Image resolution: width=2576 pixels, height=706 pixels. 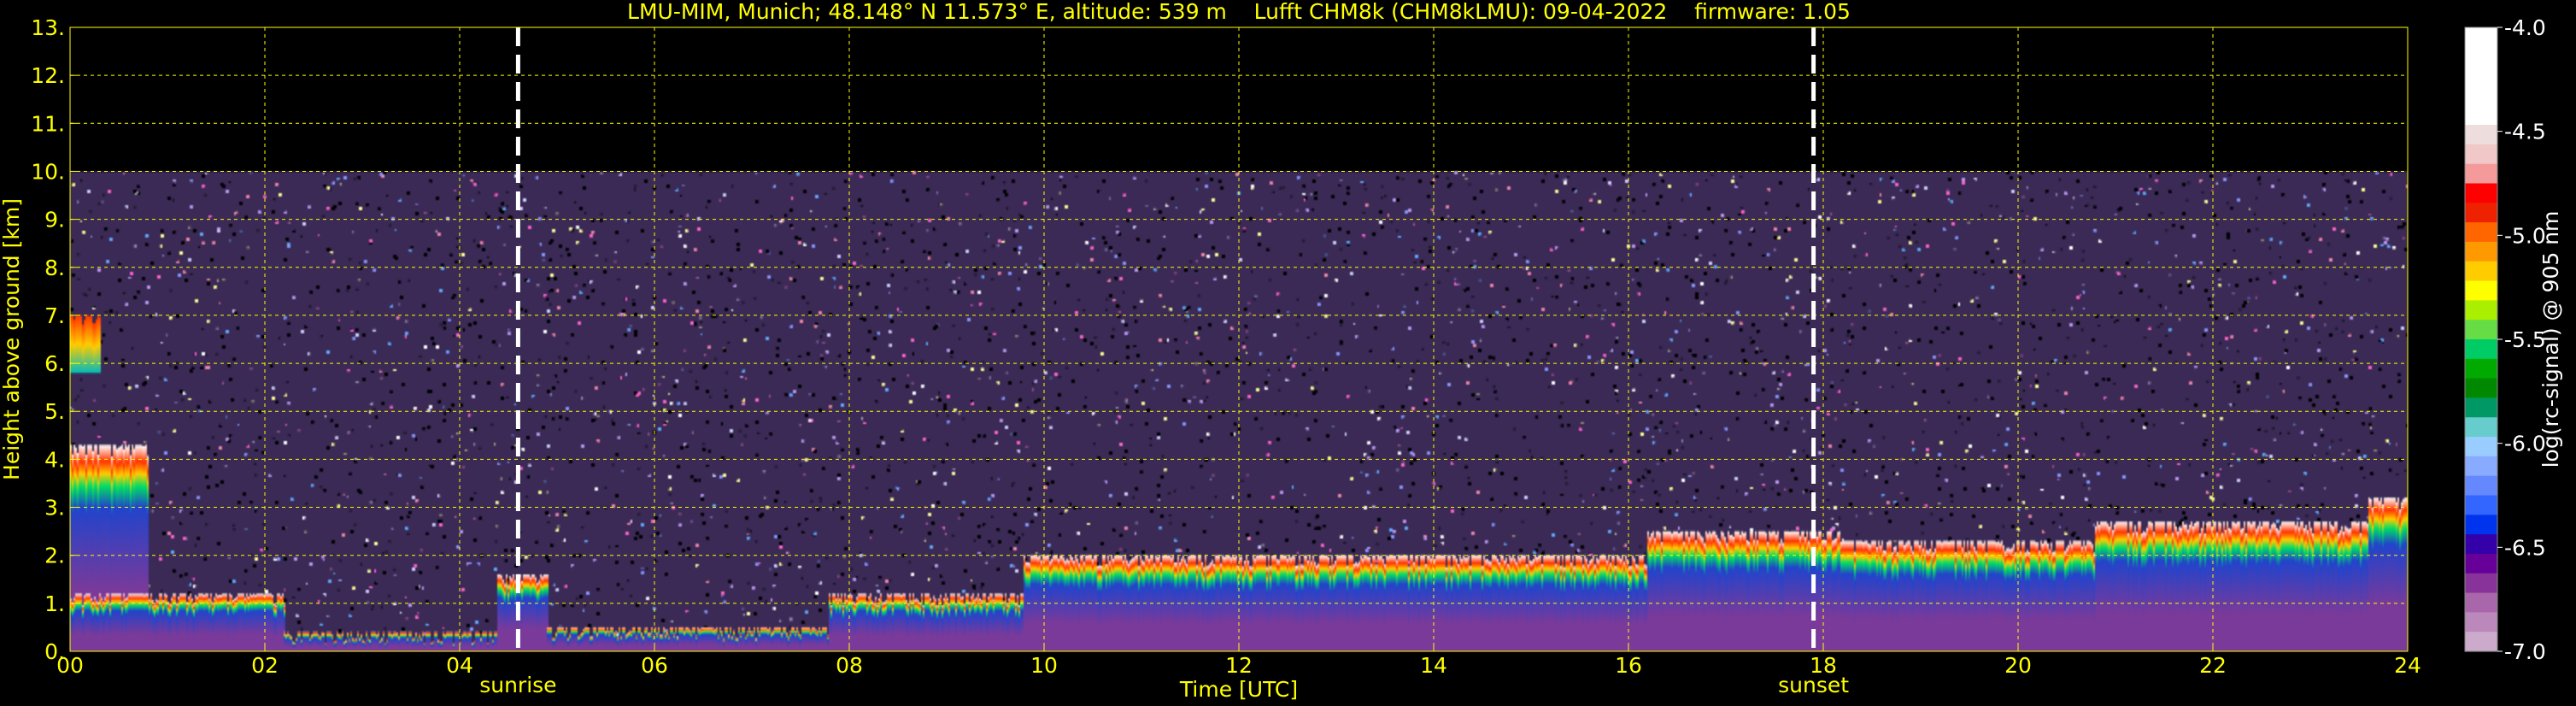 I want to click on colorbar-label: log(rc-signal) @ 905 nm, so click(x=2550, y=339).